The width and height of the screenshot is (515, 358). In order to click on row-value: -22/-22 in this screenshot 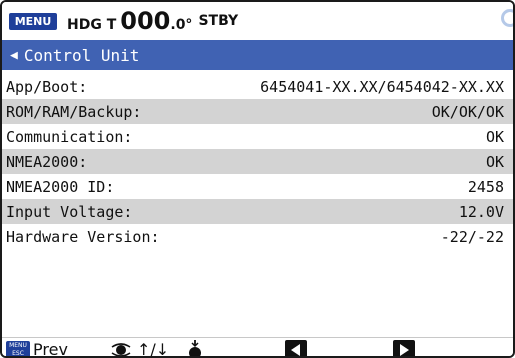, I will do `click(472, 236)`.